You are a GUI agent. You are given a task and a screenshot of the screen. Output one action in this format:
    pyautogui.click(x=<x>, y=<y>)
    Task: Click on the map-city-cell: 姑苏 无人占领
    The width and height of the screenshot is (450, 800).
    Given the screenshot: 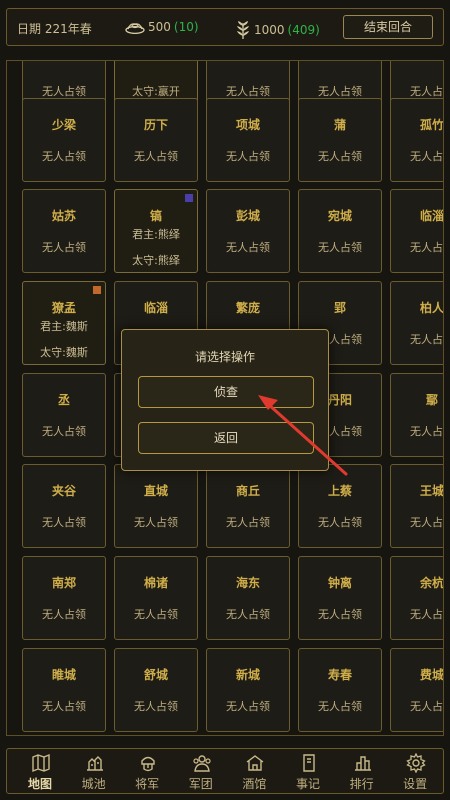 What is the action you would take?
    pyautogui.click(x=64, y=231)
    